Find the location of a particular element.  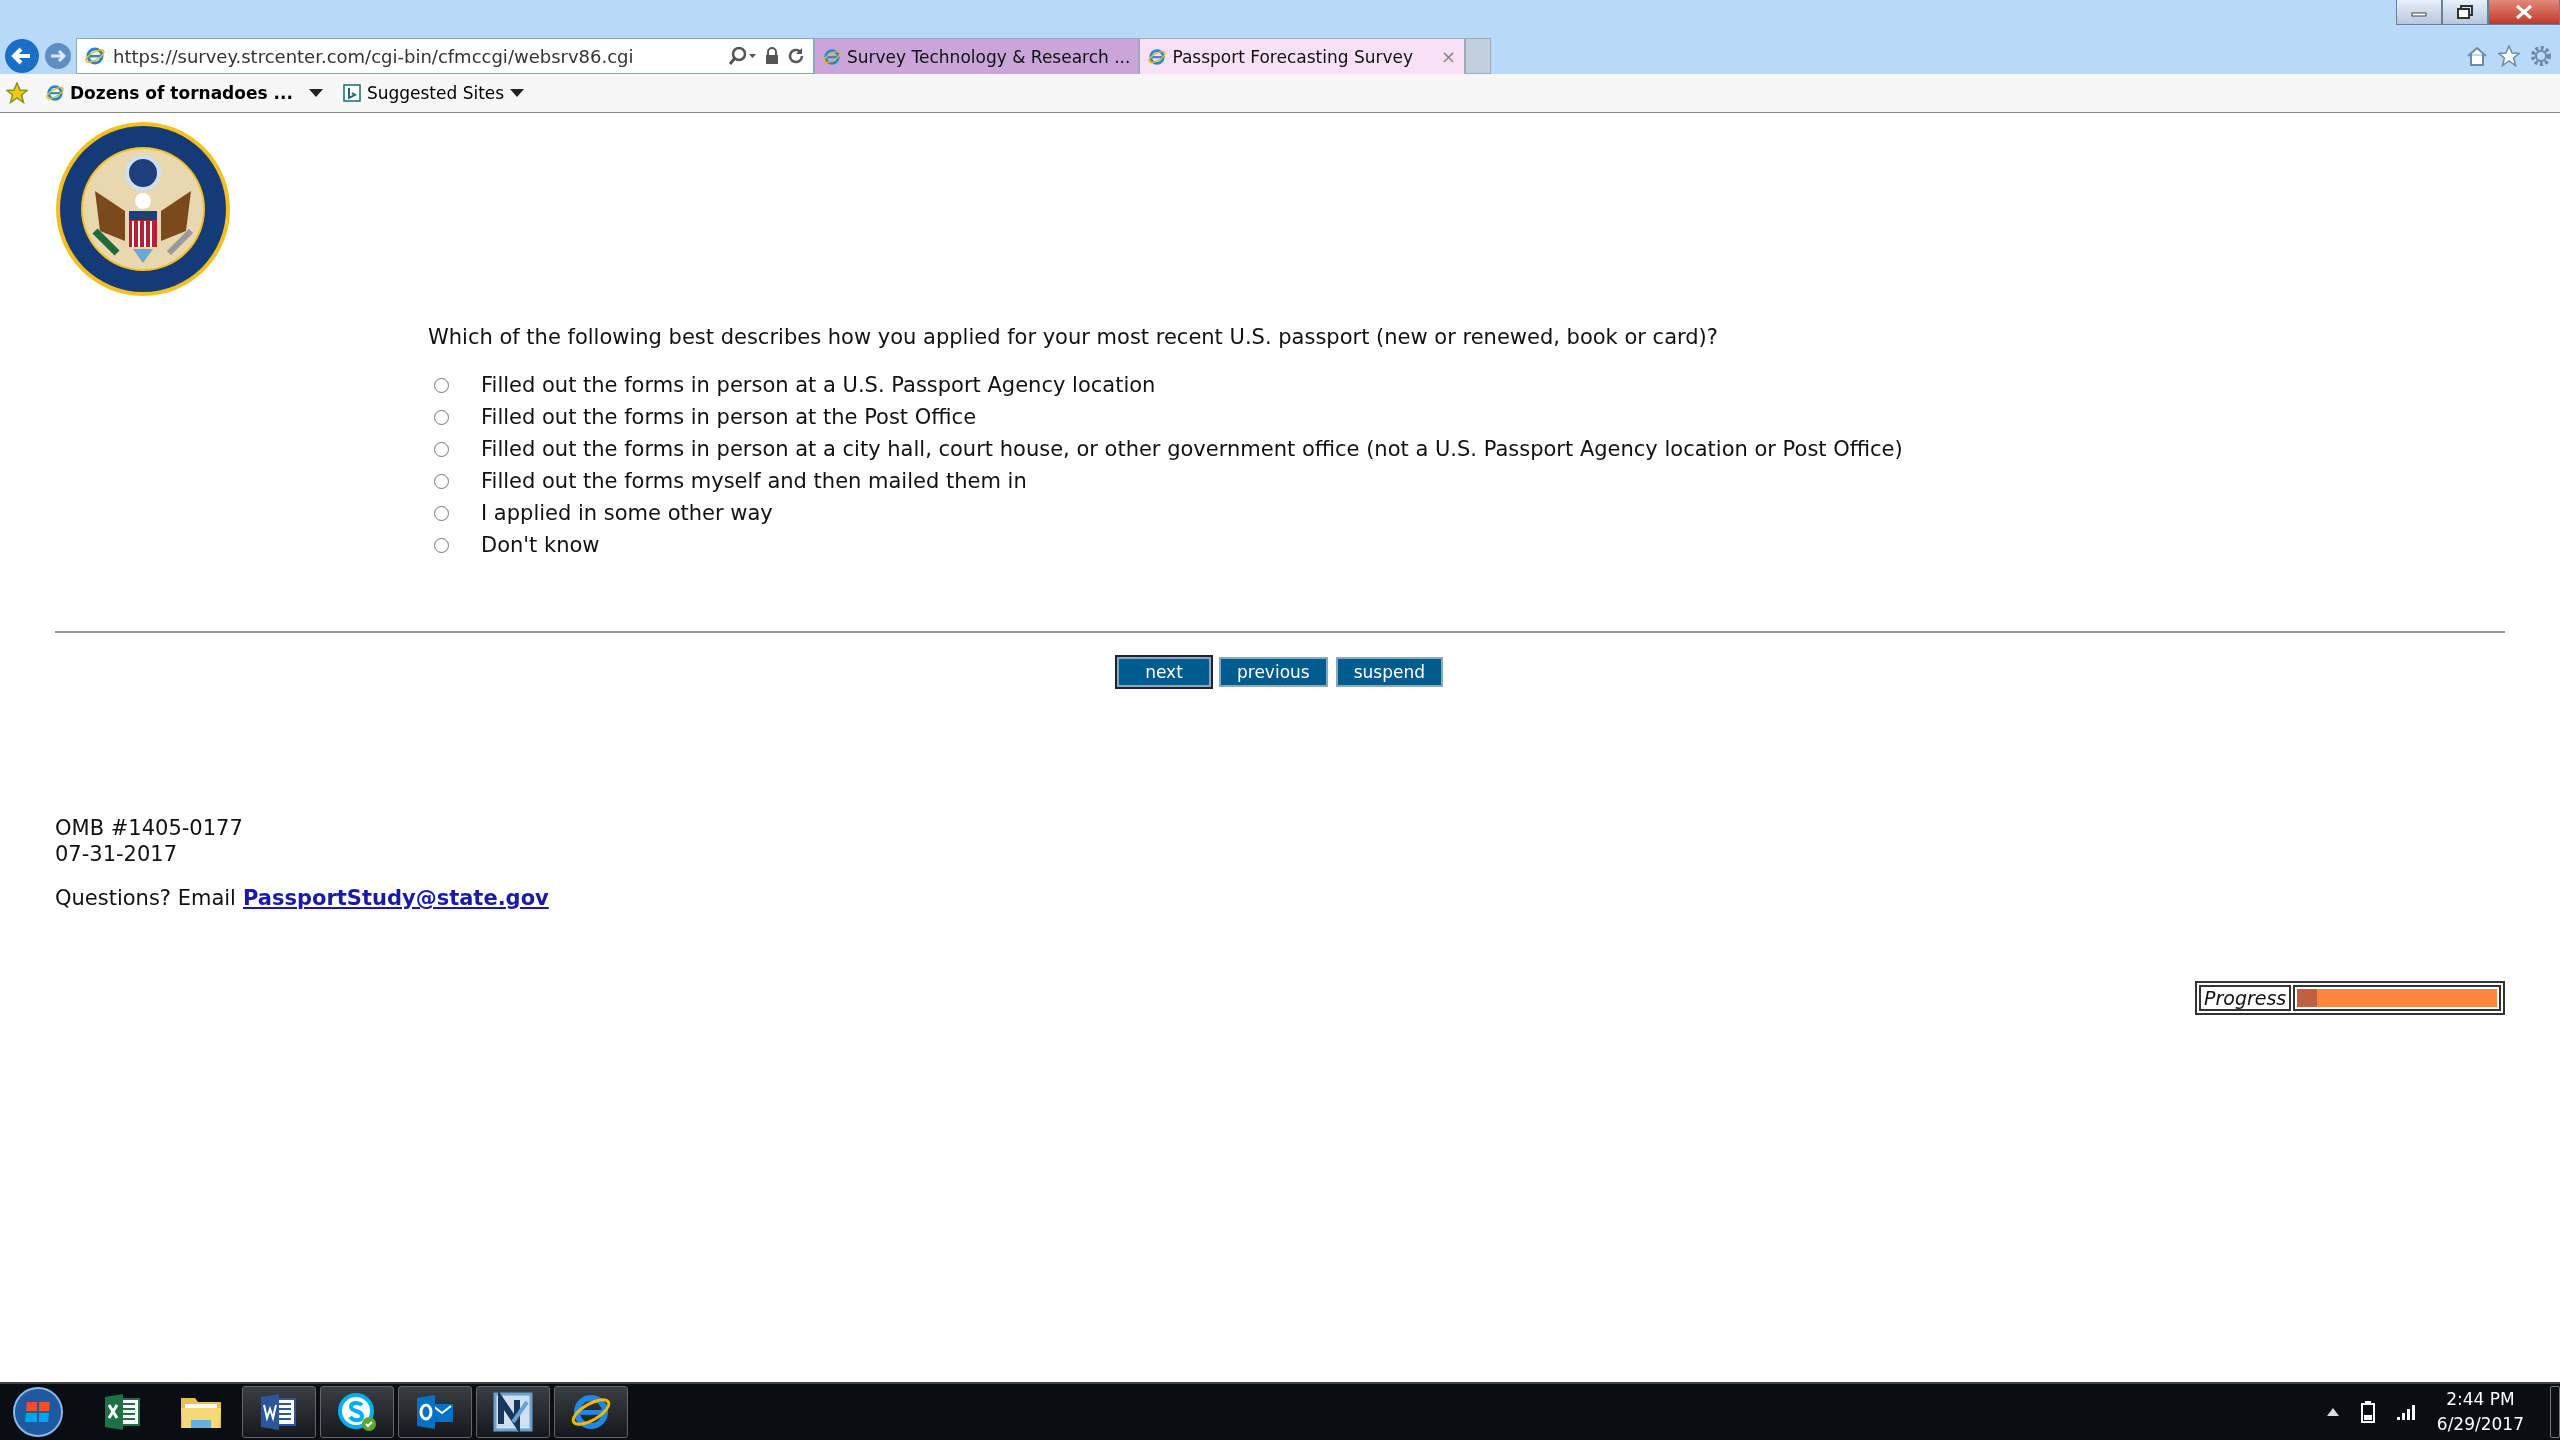

clock: 2:44 PM 6/29/2017 is located at coordinates (2480, 1412).